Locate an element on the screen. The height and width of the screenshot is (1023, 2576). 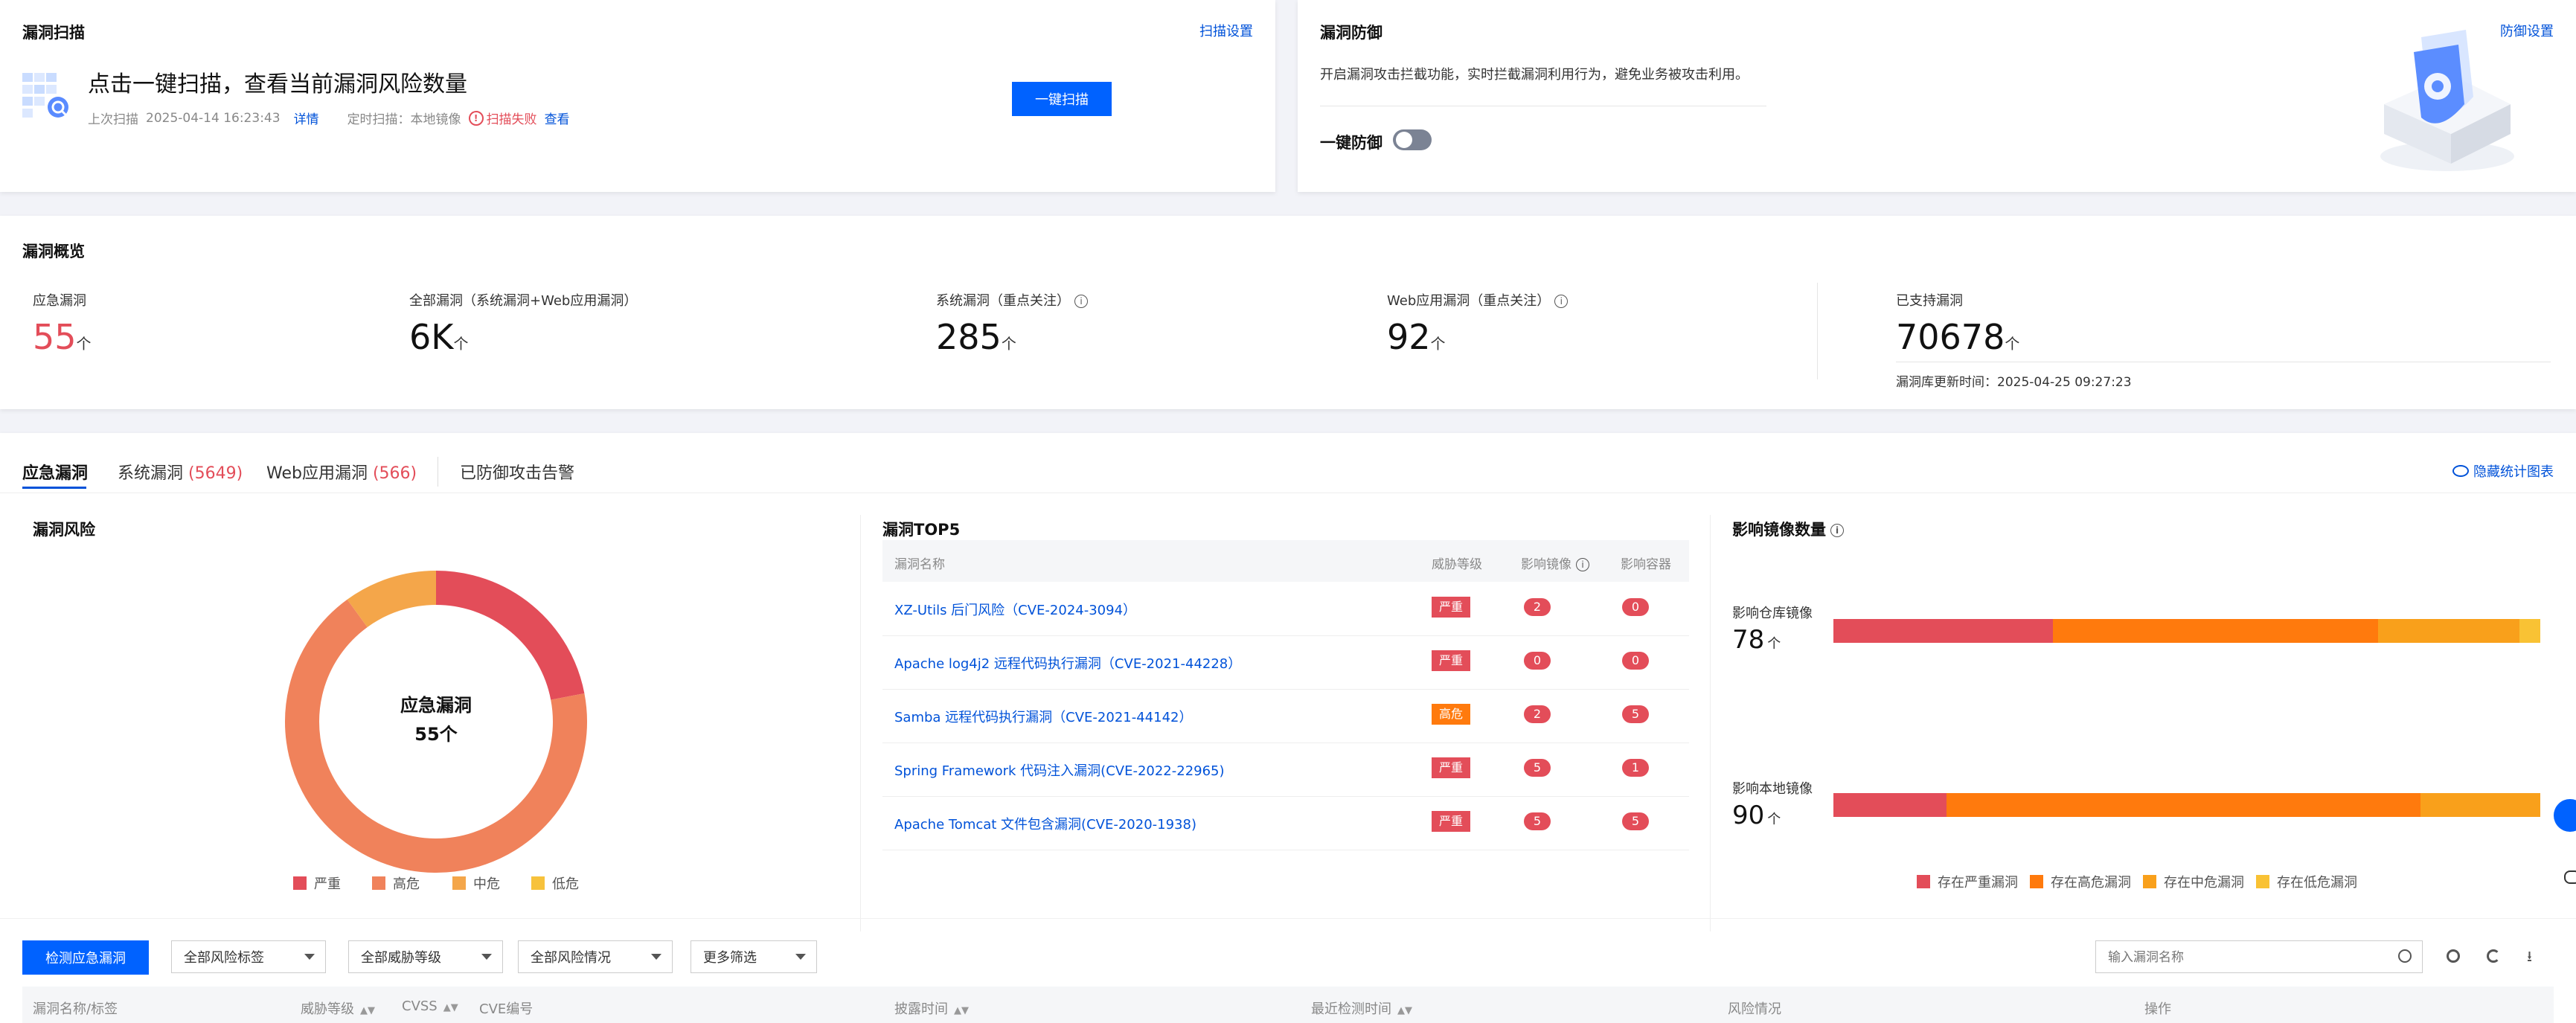
scan-headline: 点击一键扫描，查看当前漏洞风险数量 is located at coordinates (278, 84).